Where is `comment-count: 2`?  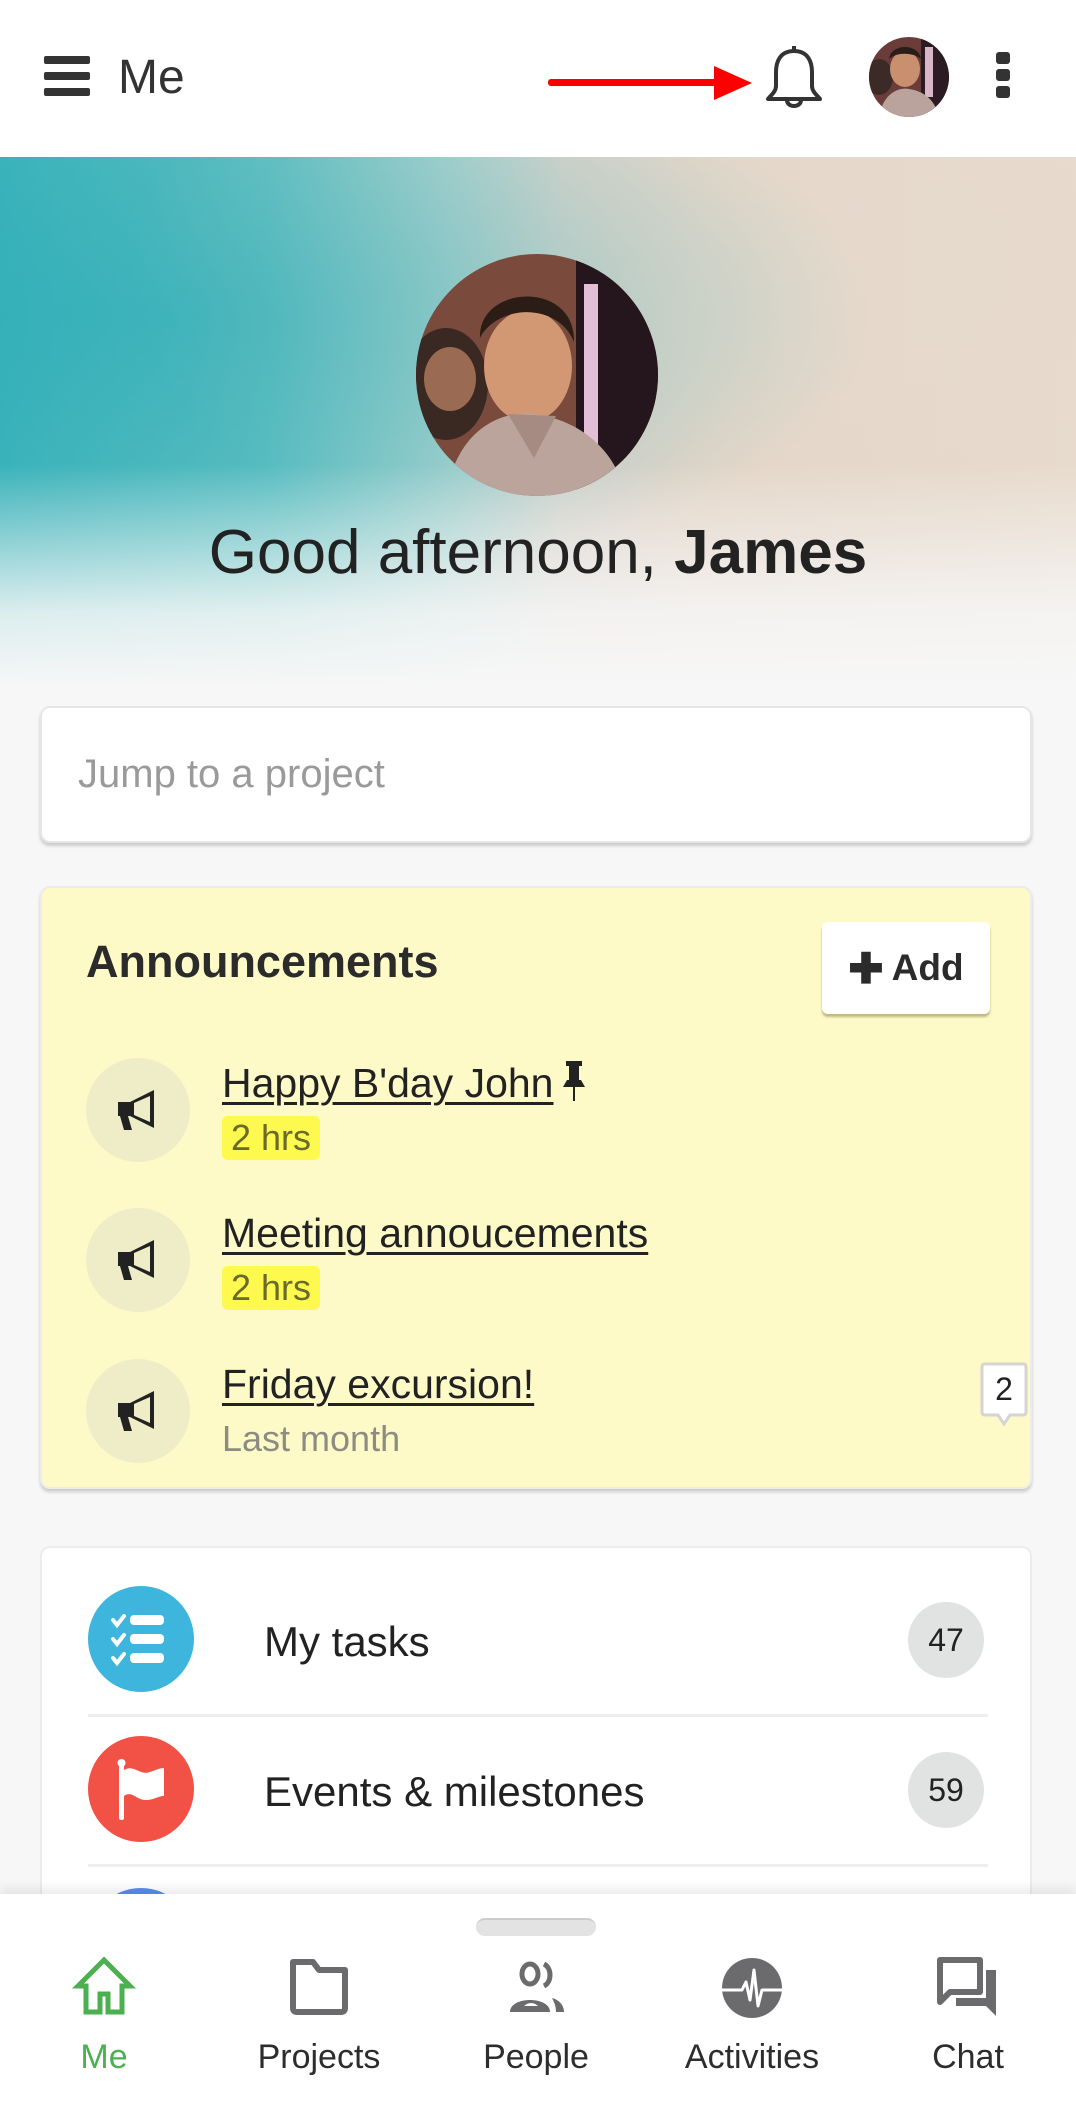 comment-count: 2 is located at coordinates (1004, 1389).